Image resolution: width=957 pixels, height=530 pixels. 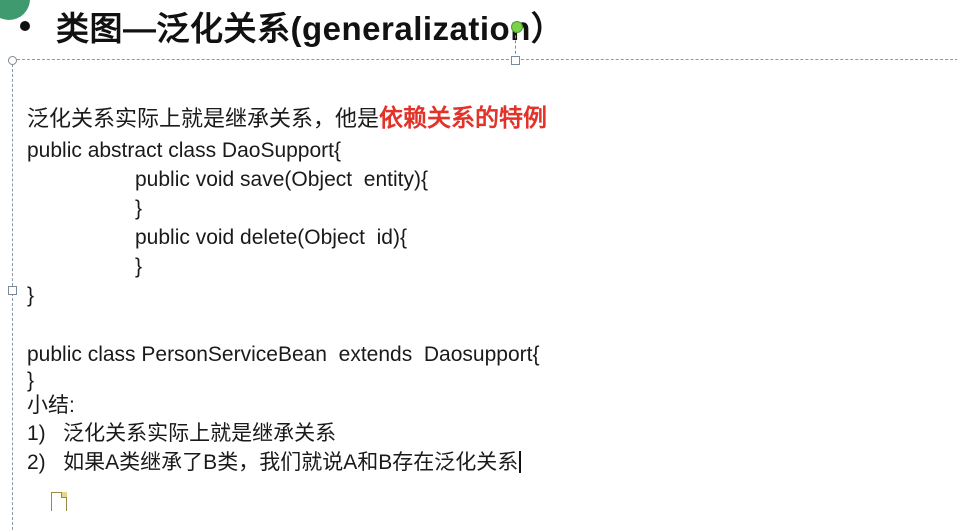 What do you see at coordinates (515, 44) in the screenshot?
I see `rotate-connector` at bounding box center [515, 44].